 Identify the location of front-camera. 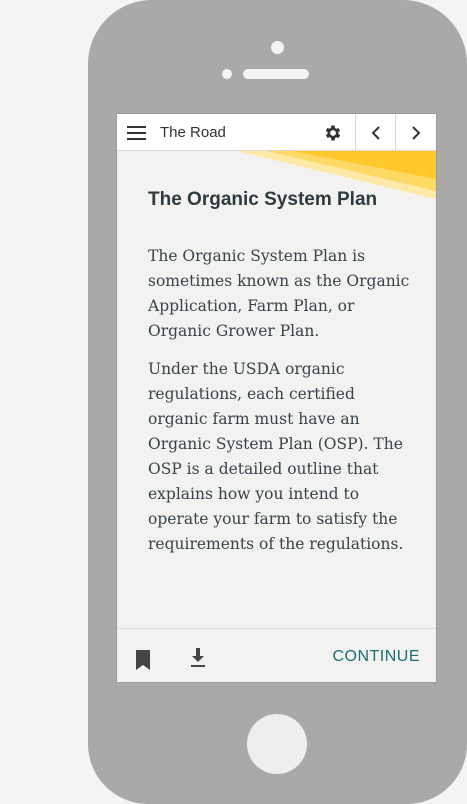
(277, 47).